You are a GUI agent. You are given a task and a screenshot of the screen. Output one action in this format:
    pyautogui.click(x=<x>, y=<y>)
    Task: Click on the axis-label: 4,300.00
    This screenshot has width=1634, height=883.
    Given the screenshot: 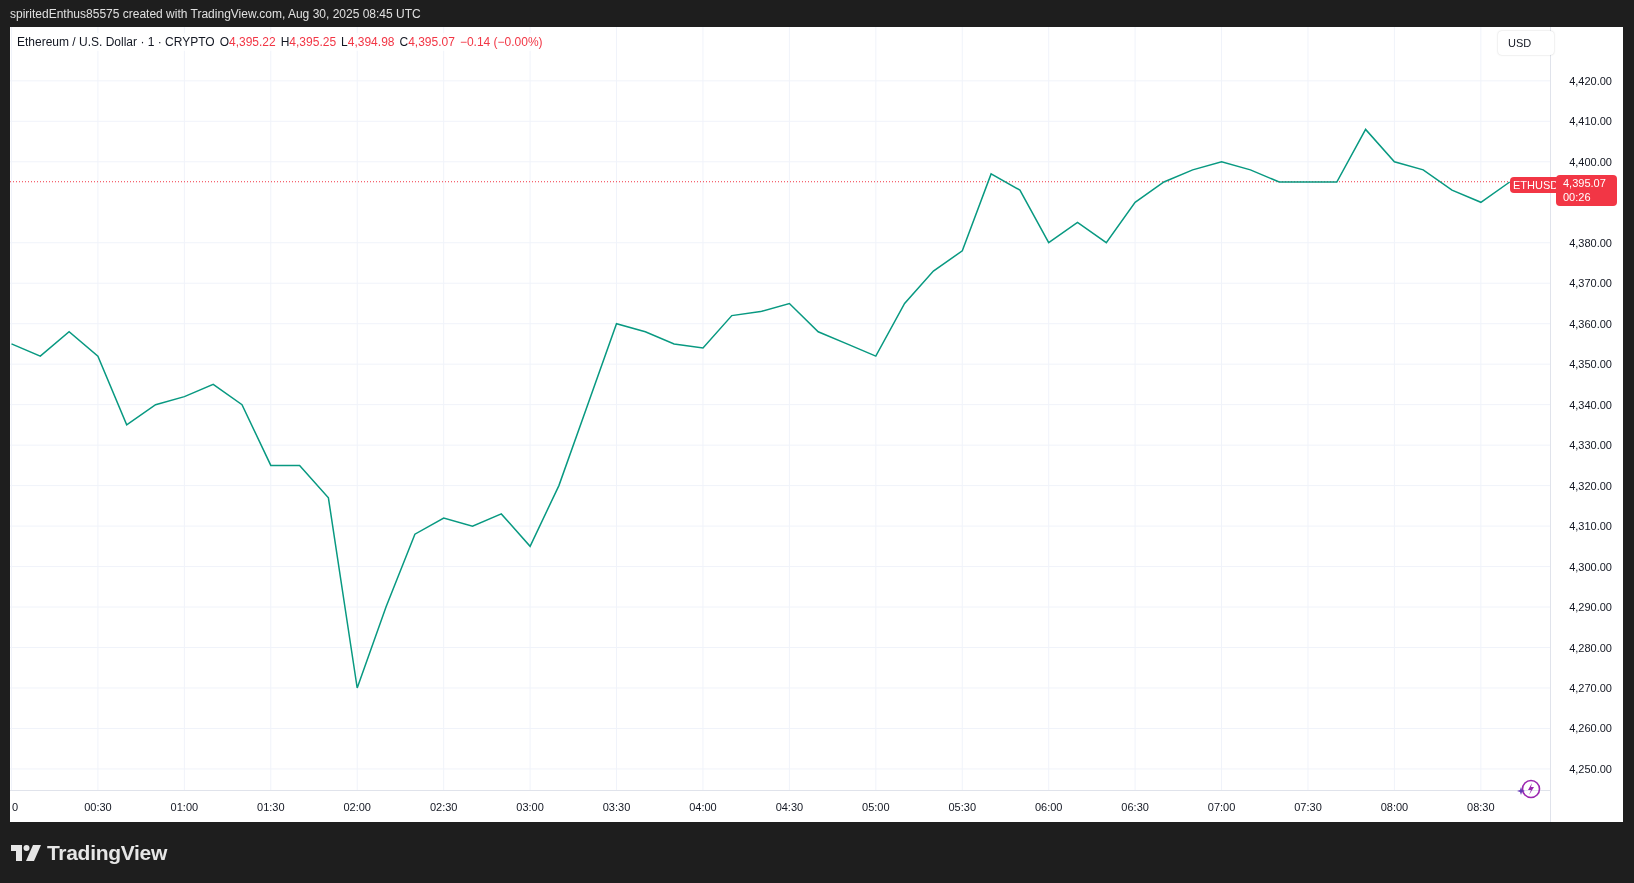 What is the action you would take?
    pyautogui.click(x=1590, y=566)
    